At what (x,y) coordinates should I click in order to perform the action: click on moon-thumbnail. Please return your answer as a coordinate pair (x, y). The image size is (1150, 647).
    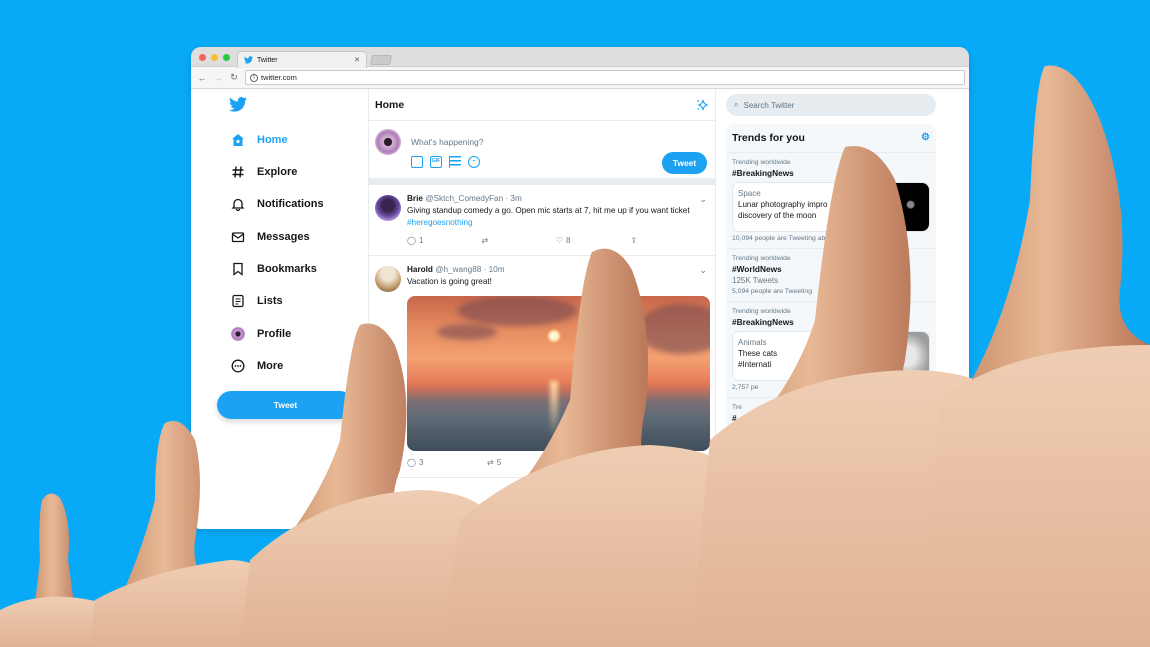
    Looking at the image, I should click on (906, 207).